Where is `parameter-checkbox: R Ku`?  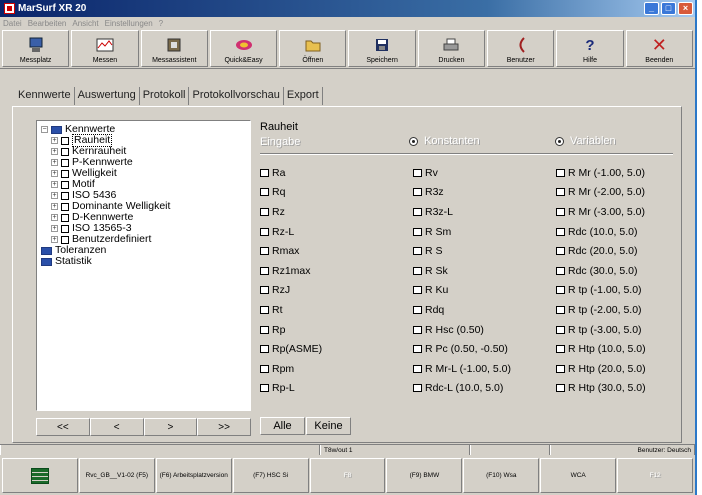 parameter-checkbox: R Ku is located at coordinates (484, 290).